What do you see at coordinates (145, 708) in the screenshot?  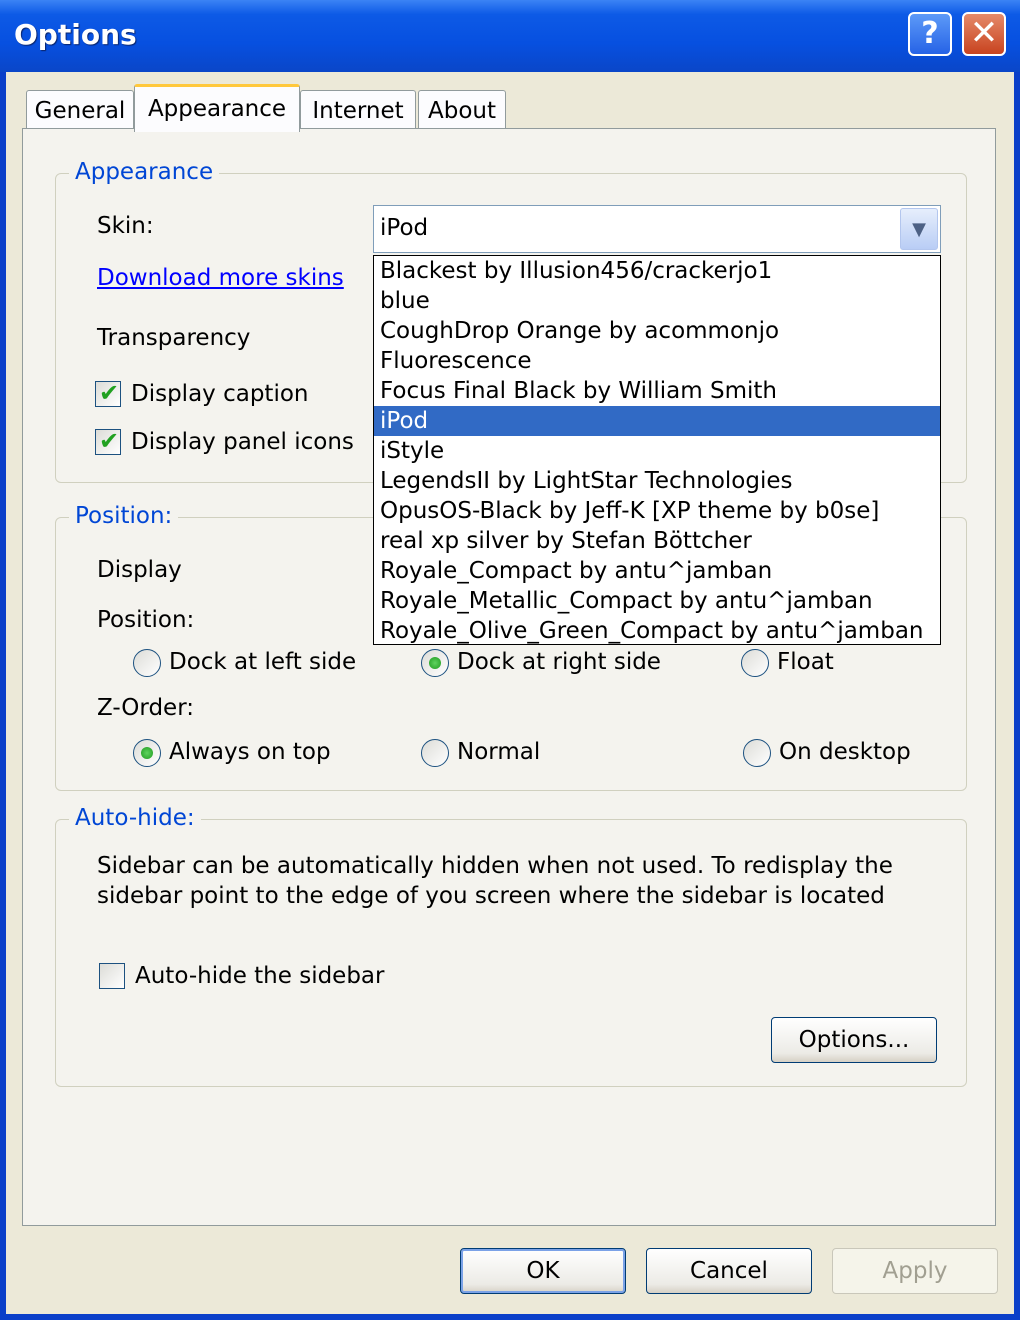 I see `zorder-label: Z-Order:` at bounding box center [145, 708].